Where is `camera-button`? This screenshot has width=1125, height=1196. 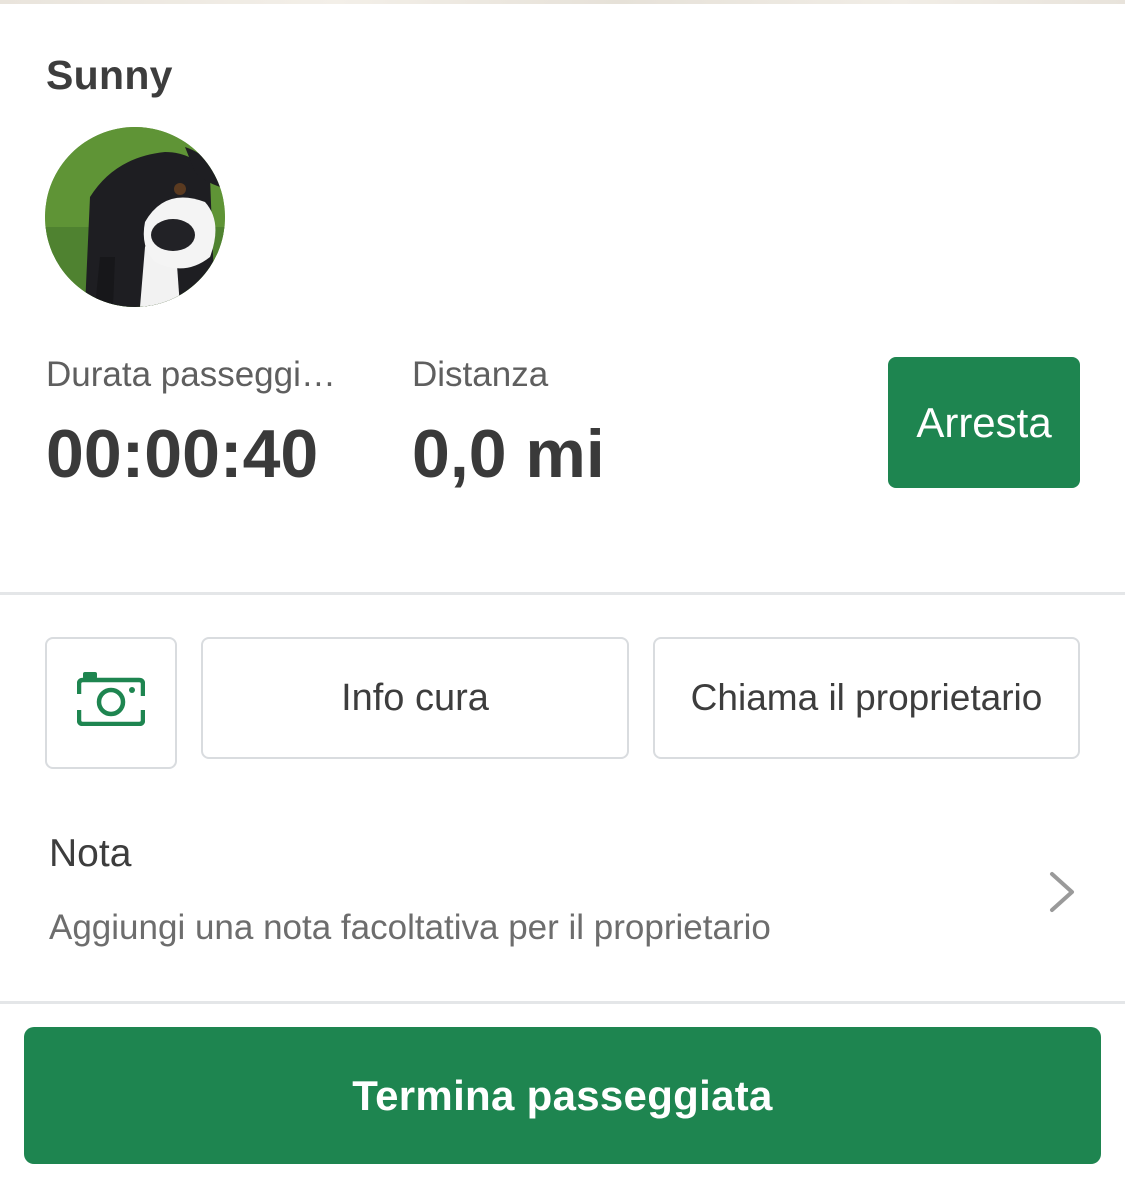
camera-button is located at coordinates (111, 703).